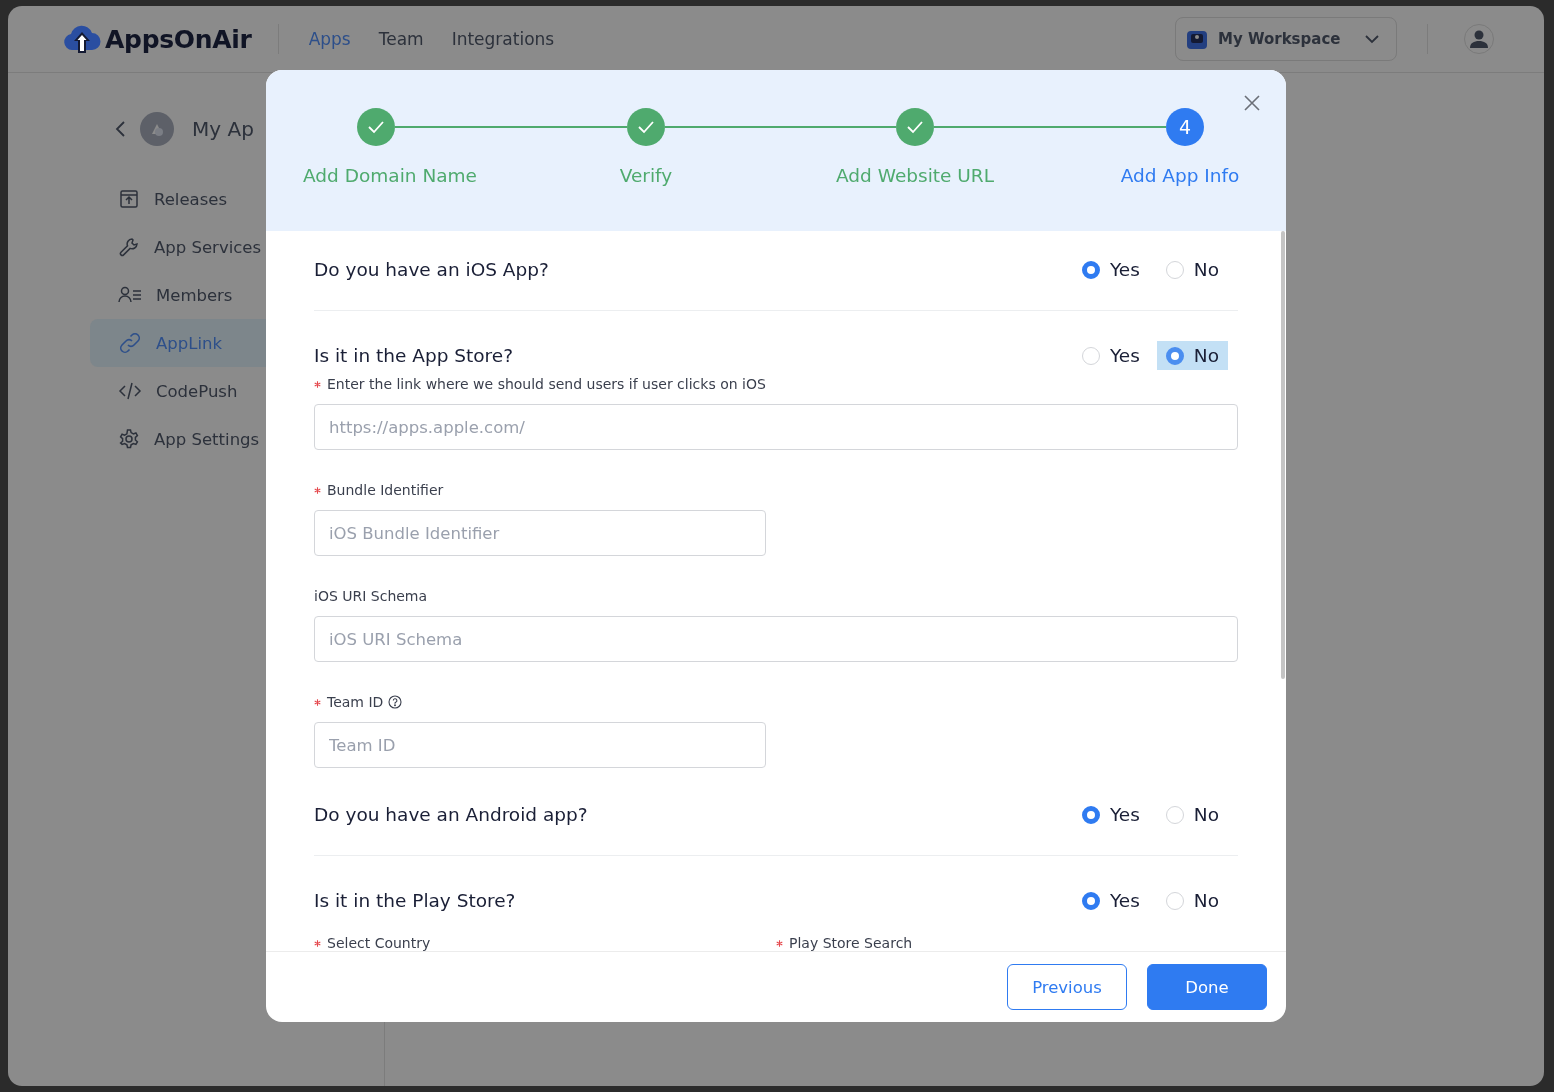 This screenshot has height=1092, width=1554. What do you see at coordinates (1372, 39) in the screenshot?
I see `chevron-down-icon` at bounding box center [1372, 39].